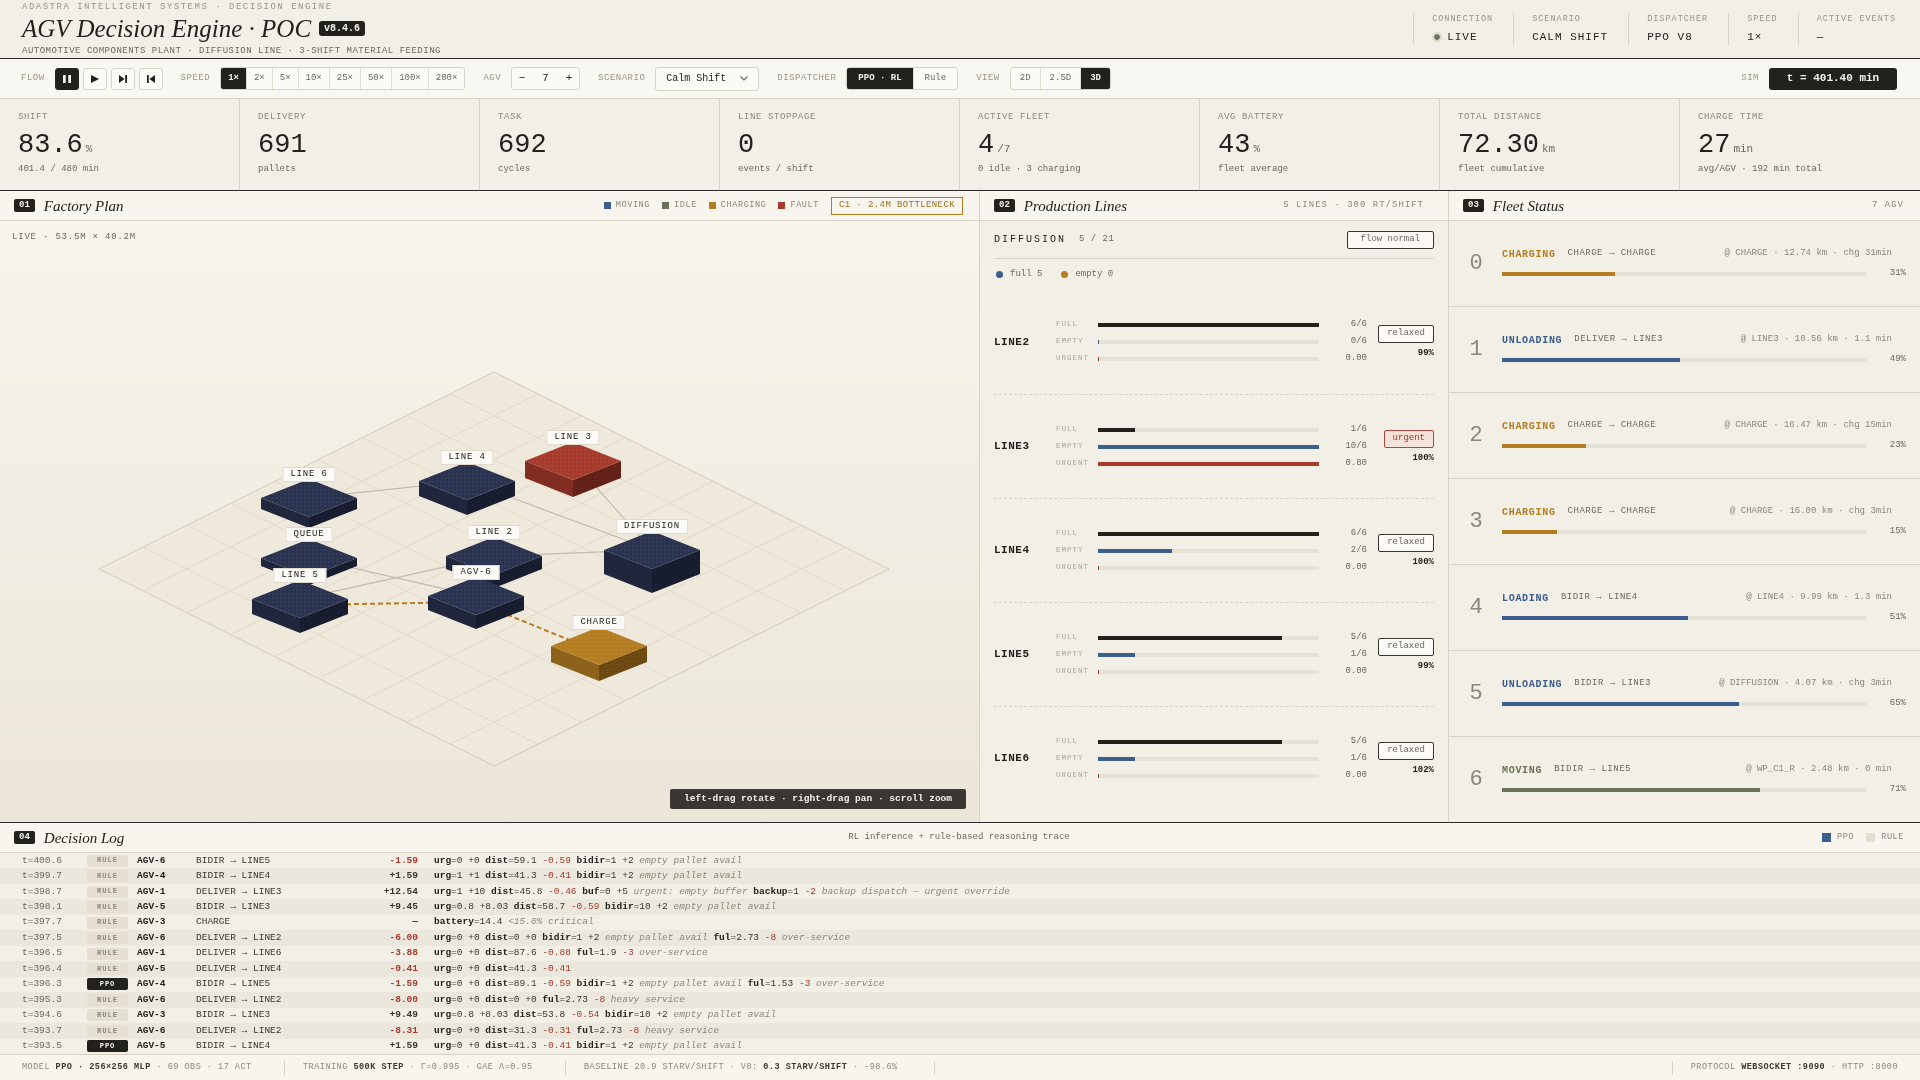  Describe the element at coordinates (1846, 837) in the screenshot. I see `legend-label: PPO` at that location.